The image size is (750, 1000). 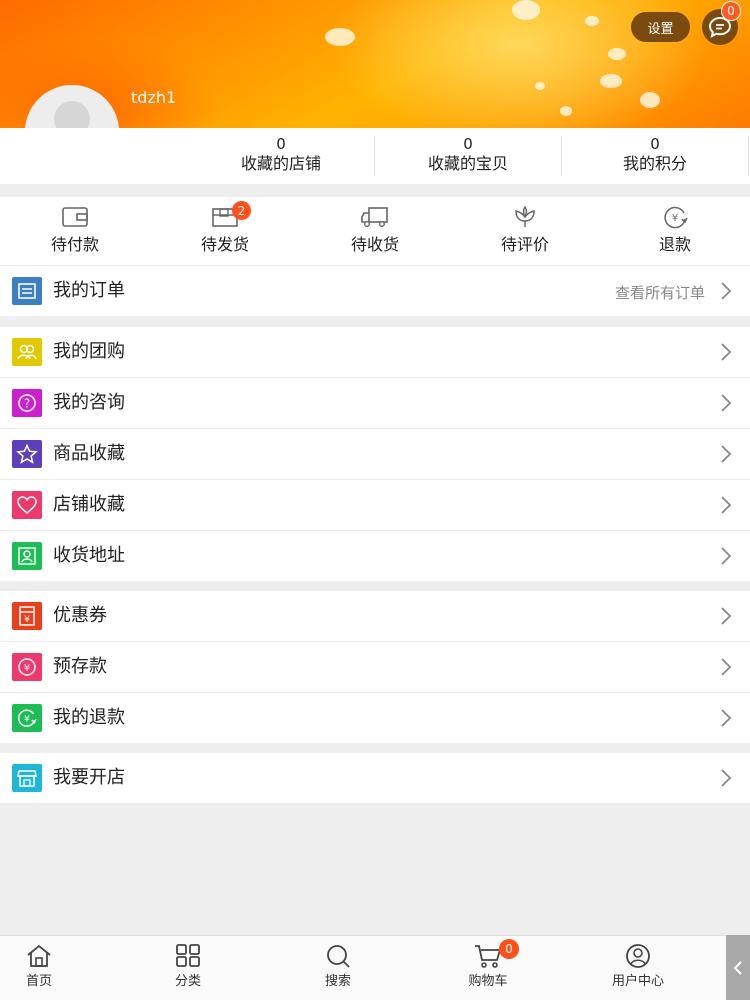 I want to click on order-status-pending-payment: 待付款, so click(x=75, y=230).